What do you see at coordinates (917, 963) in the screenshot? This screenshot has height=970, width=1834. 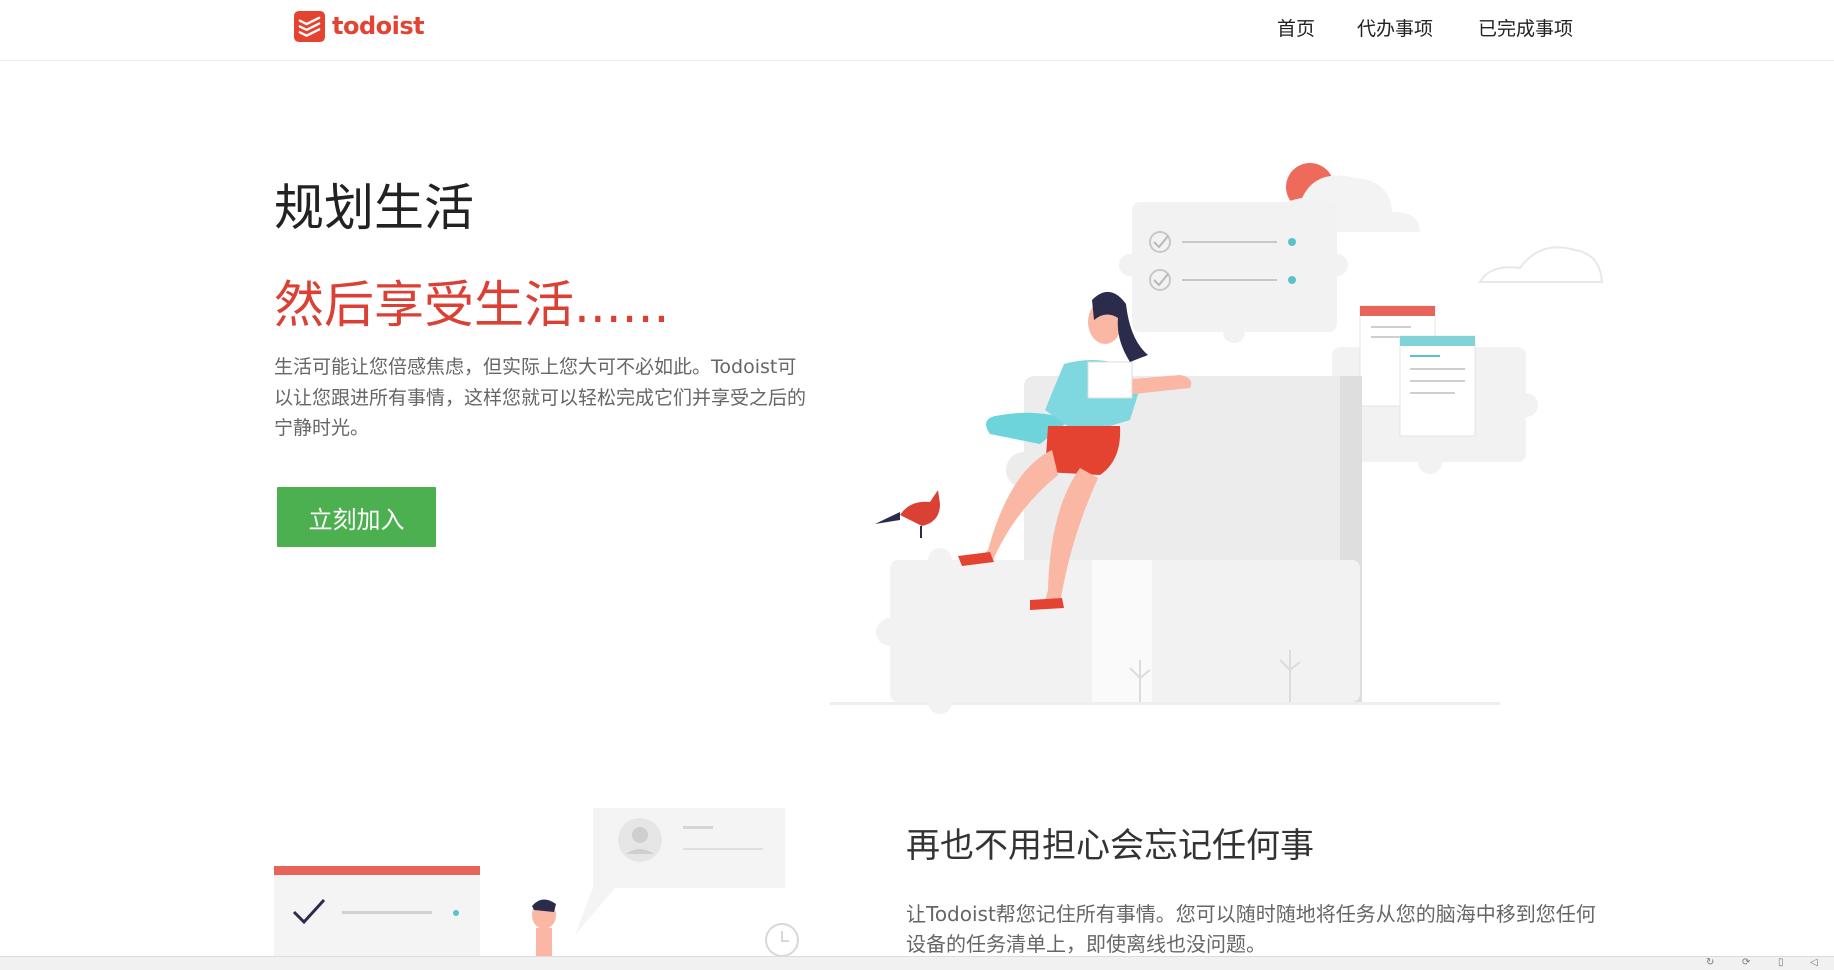 I see `bottom-status-bar: ↻ ⟳ ▯ ◁` at bounding box center [917, 963].